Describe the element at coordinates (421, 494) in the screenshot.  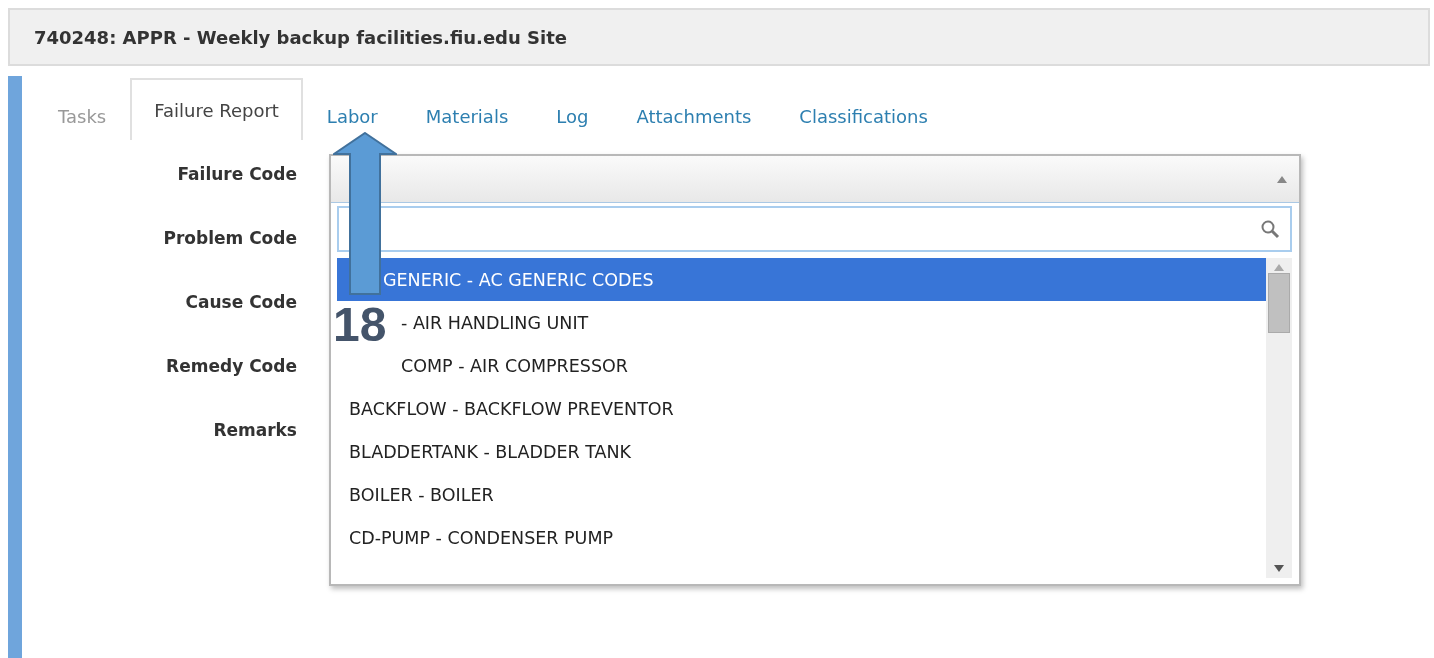
I see `list-option: BOILER - BOILER` at that location.